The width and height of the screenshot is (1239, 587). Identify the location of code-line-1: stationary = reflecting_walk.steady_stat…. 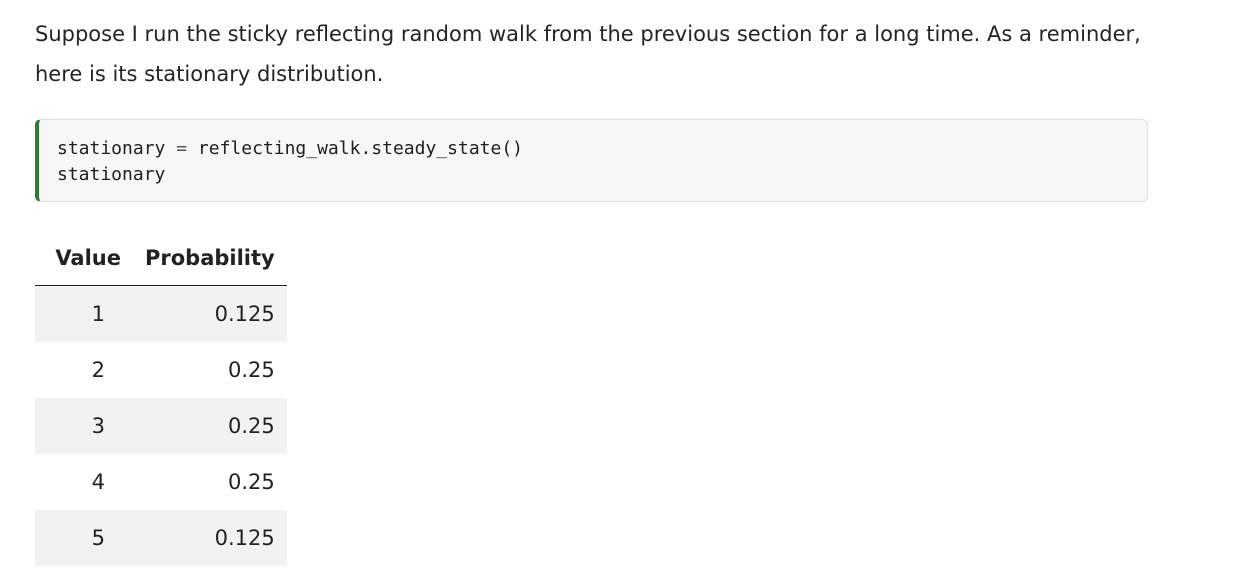
(290, 149).